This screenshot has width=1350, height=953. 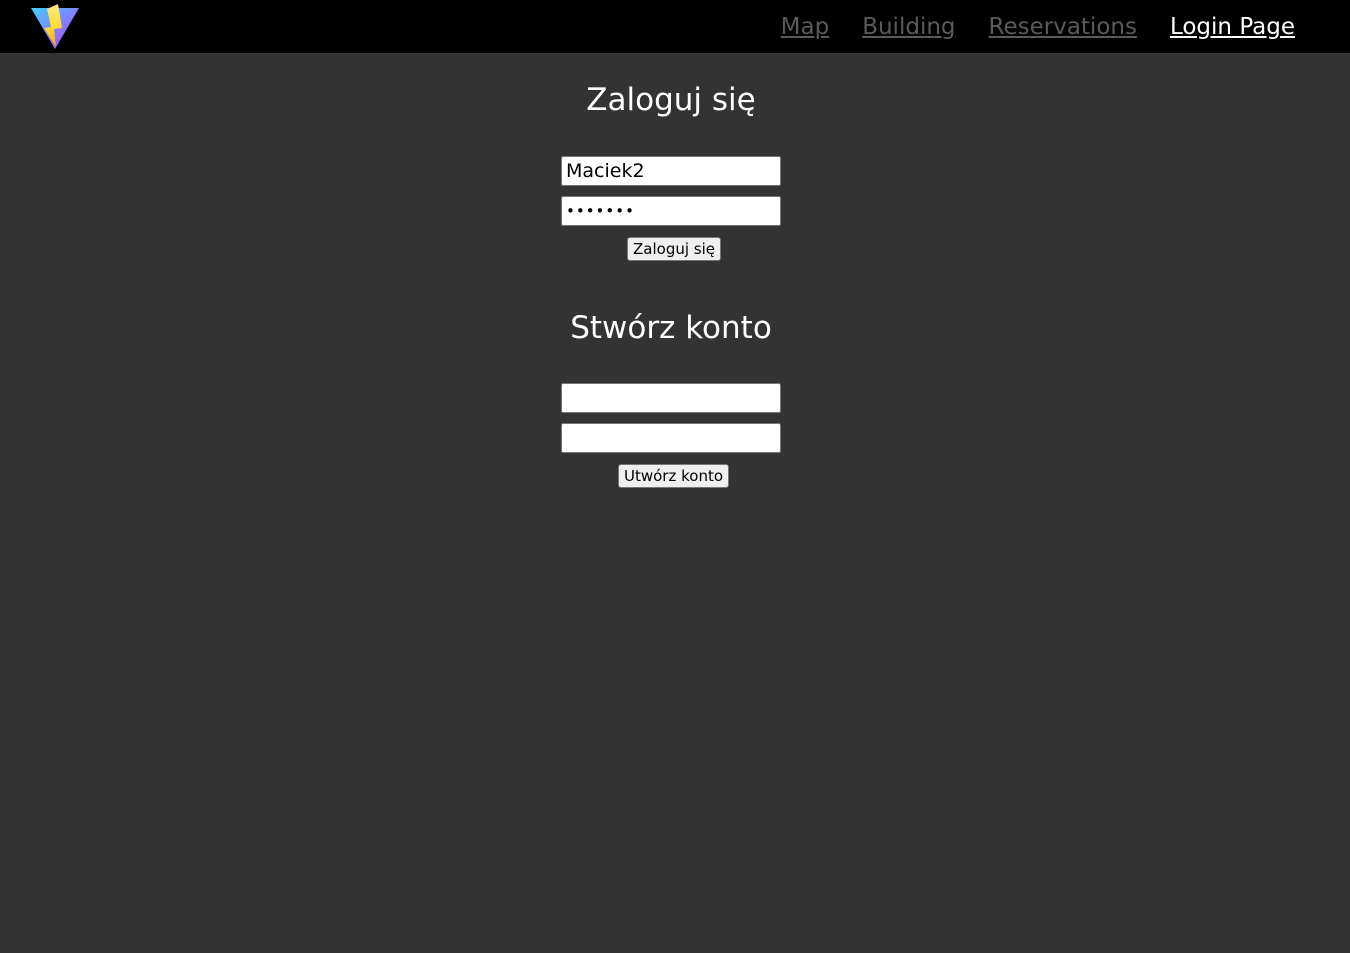 I want to click on vite-logo-icon, so click(x=55, y=27).